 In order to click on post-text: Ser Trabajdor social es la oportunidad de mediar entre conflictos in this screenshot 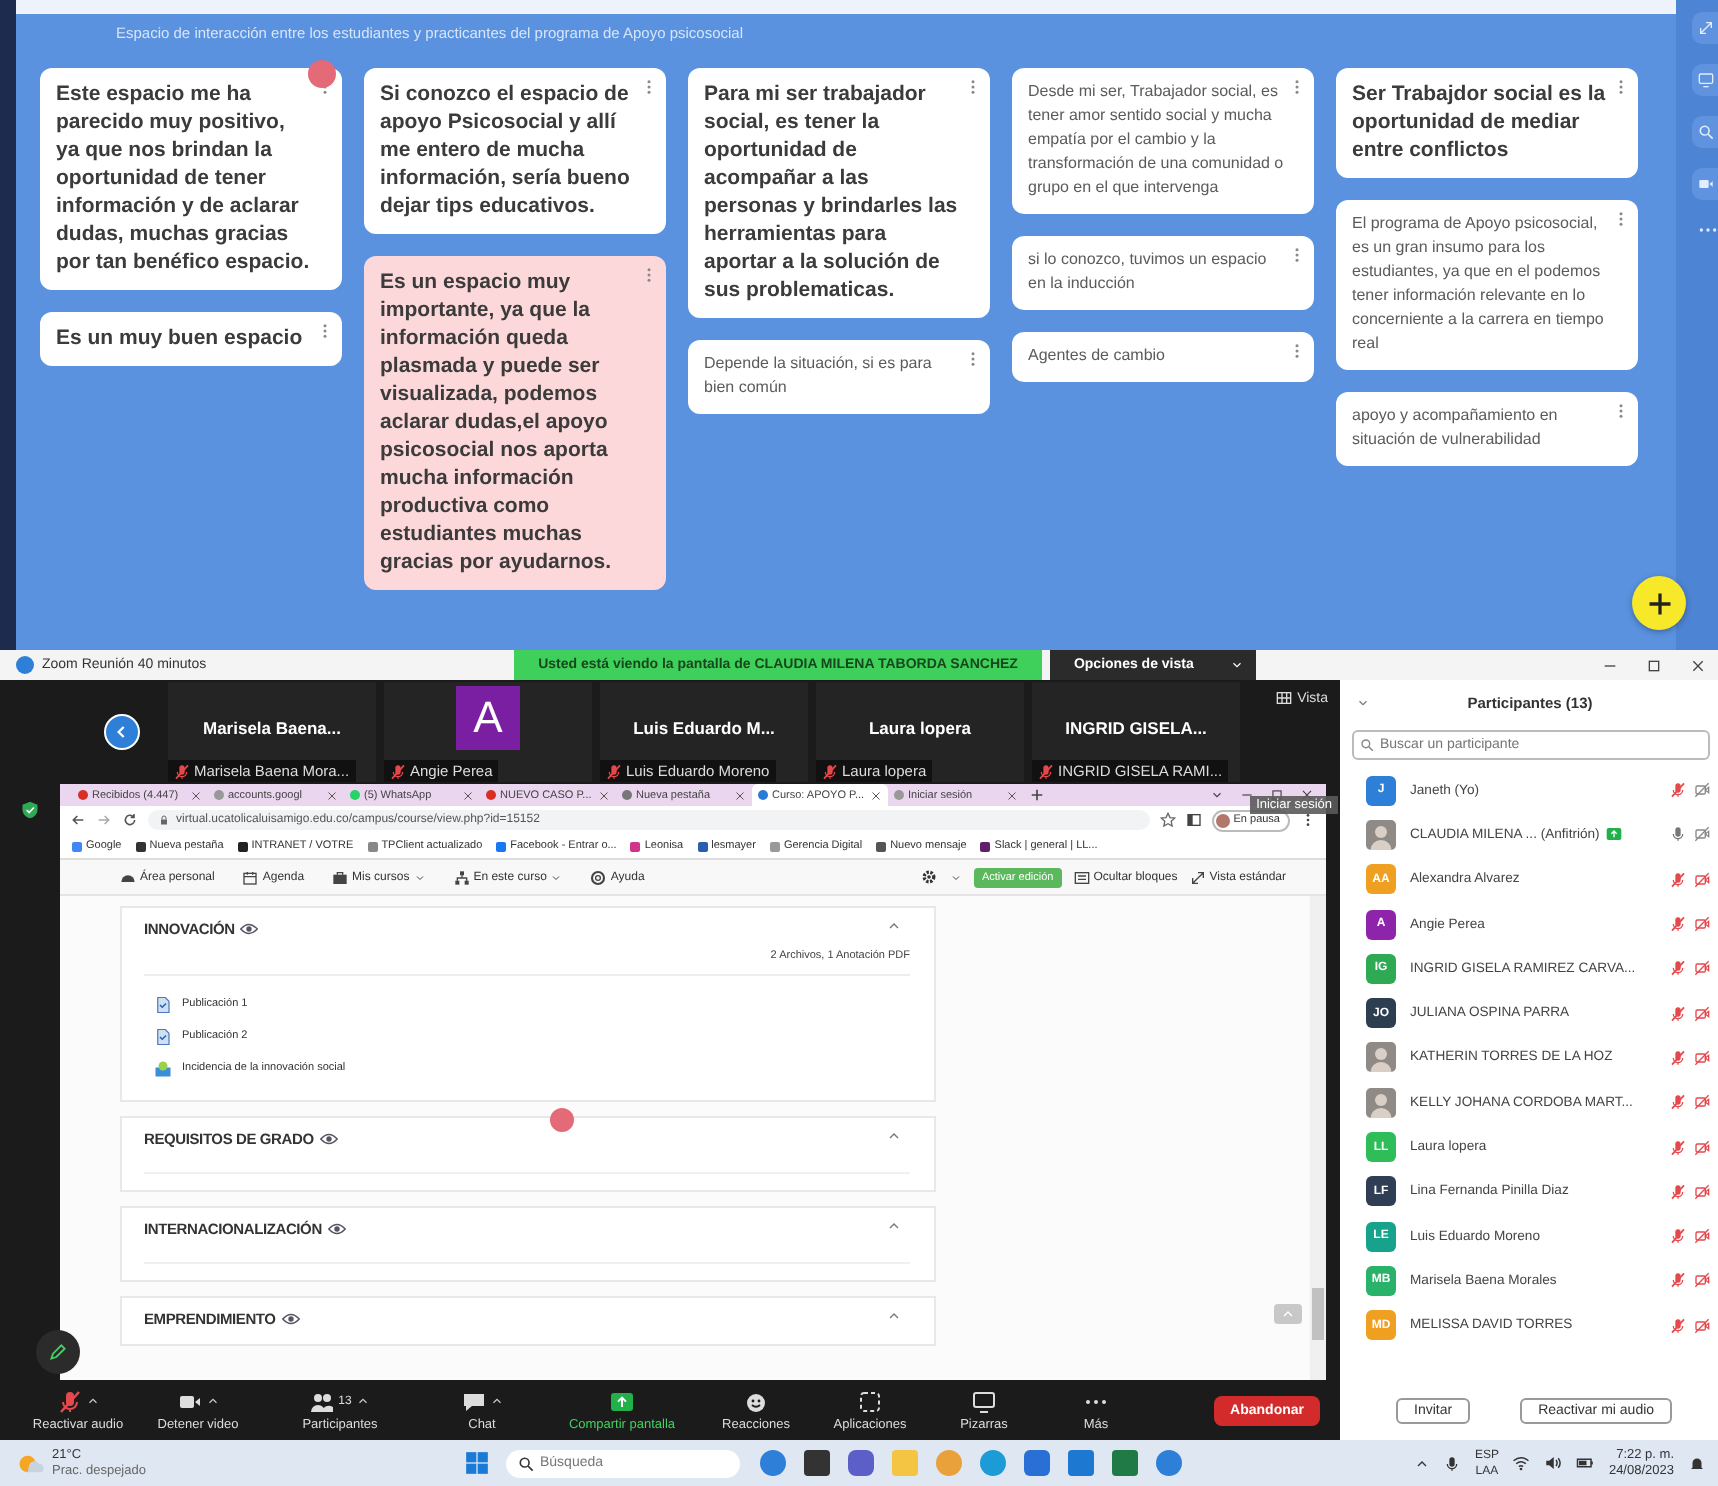, I will do `click(1480, 122)`.